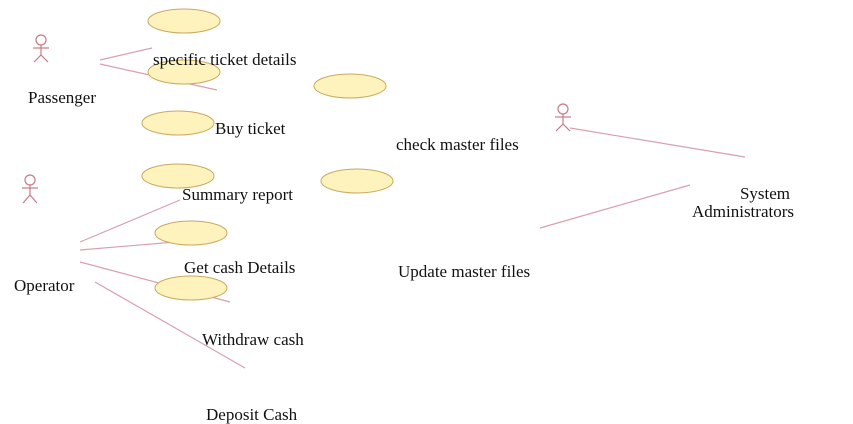 This screenshot has height=424, width=853. What do you see at coordinates (657, 142) in the screenshot?
I see `association-admin-check-master` at bounding box center [657, 142].